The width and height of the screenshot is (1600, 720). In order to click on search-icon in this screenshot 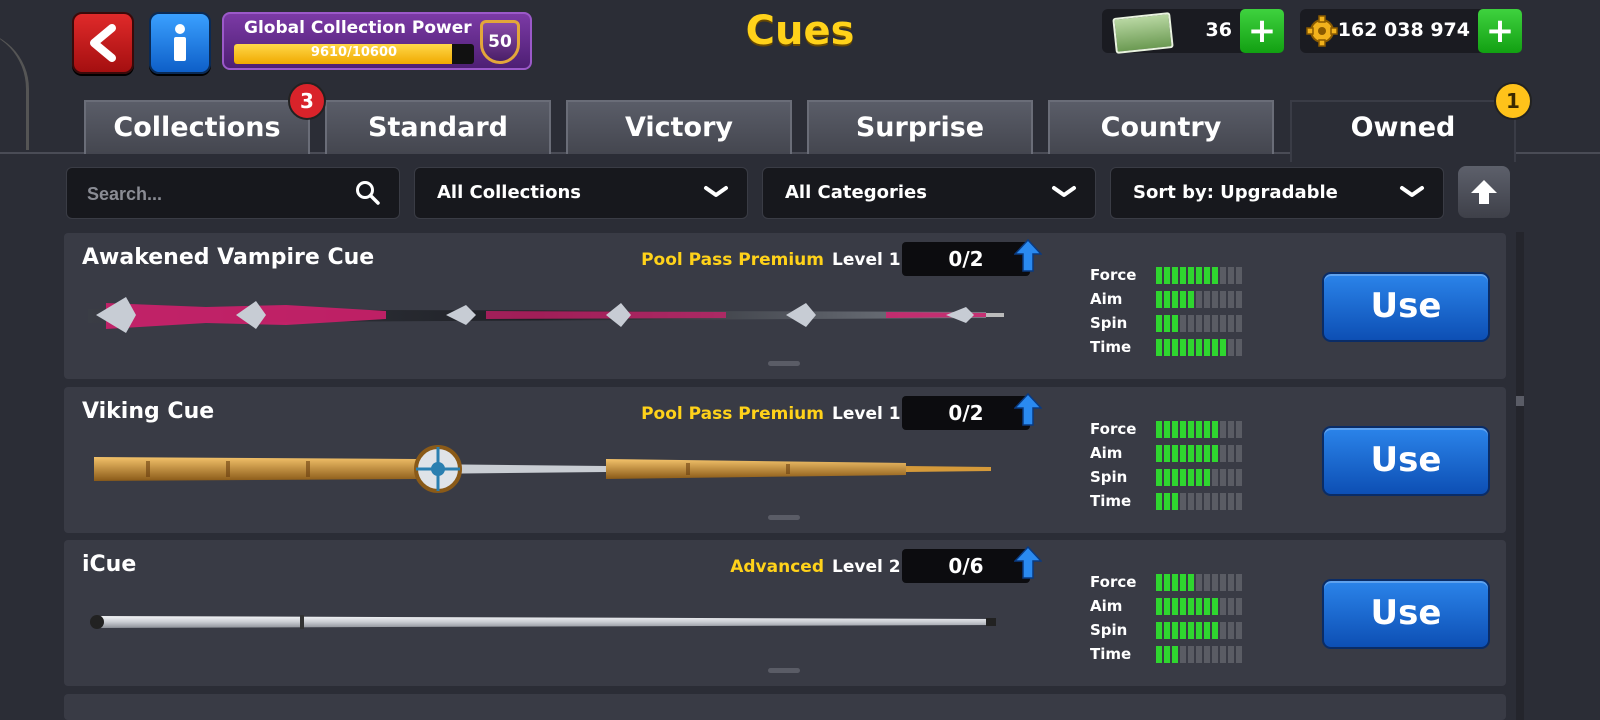, I will do `click(368, 193)`.